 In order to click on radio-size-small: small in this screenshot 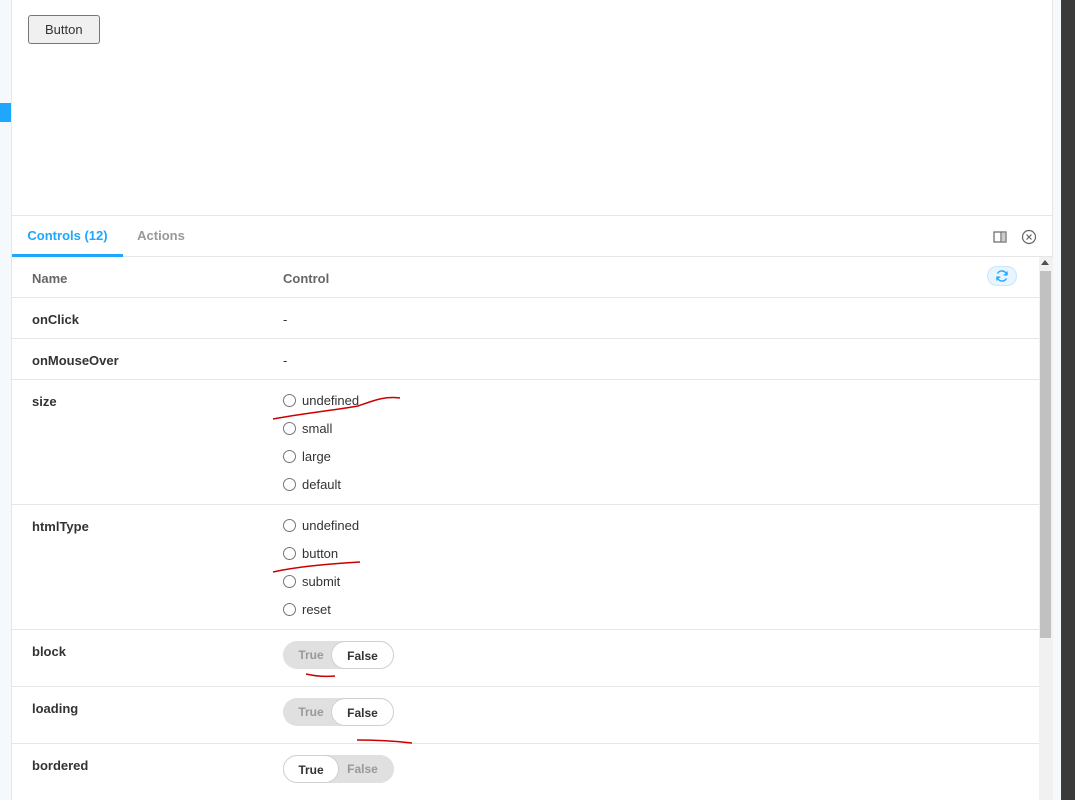, I will do `click(307, 428)`.